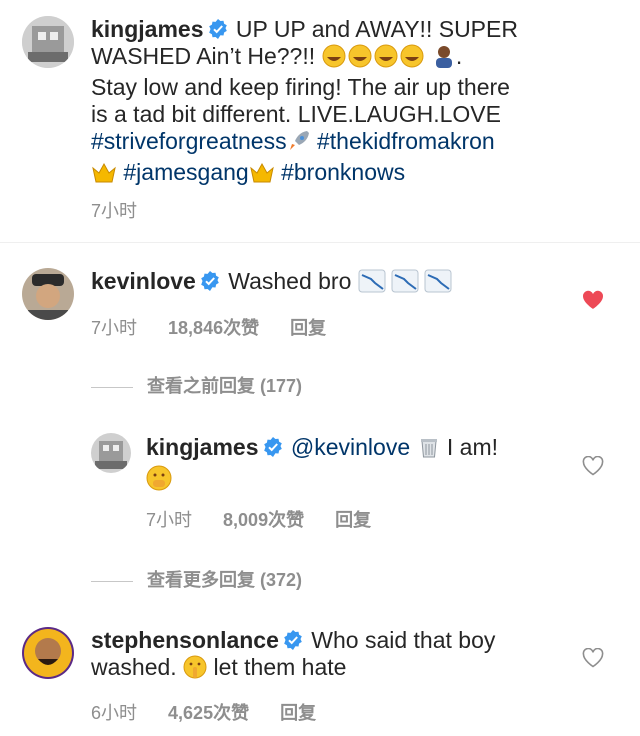 The width and height of the screenshot is (640, 736). I want to click on view-previous-replies: 查看之前回复 (177), so click(196, 385).